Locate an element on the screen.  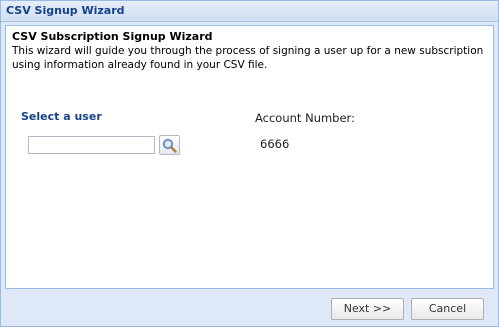
select-user-label: Select a user is located at coordinates (61, 116).